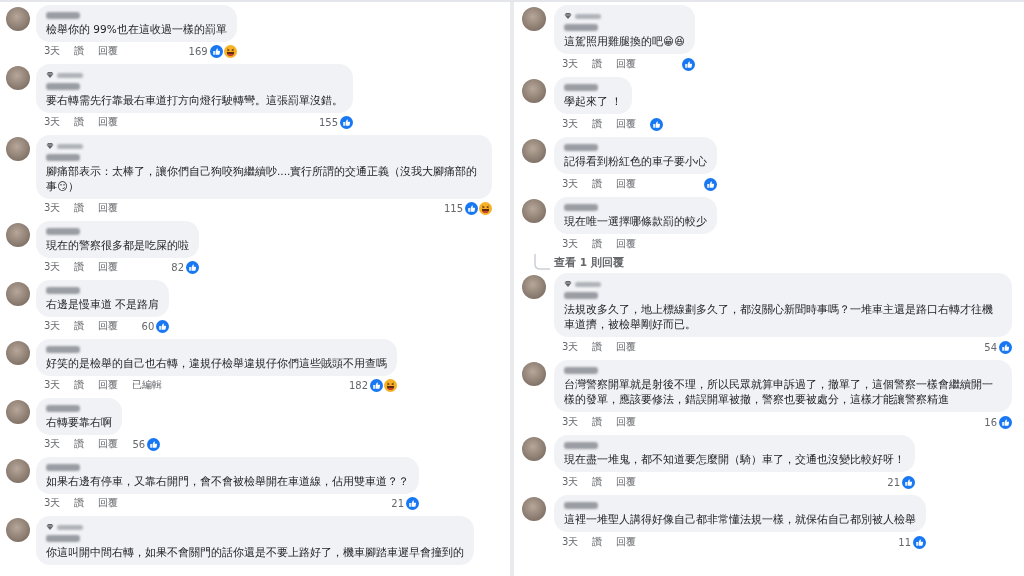 This screenshot has height=576, width=1024. Describe the element at coordinates (194, 100) in the screenshot. I see `comment-text: 要右轉需先行靠最右車道打方向燈行駛轉彎。這張罰單沒錯。` at that location.